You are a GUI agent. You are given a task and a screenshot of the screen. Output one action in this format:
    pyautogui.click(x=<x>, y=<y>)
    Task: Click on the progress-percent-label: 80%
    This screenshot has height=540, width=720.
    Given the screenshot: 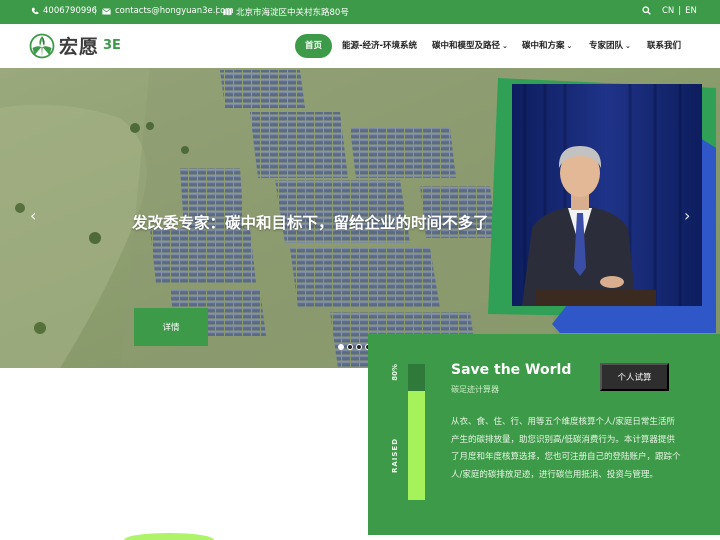 What is the action you would take?
    pyautogui.click(x=395, y=372)
    